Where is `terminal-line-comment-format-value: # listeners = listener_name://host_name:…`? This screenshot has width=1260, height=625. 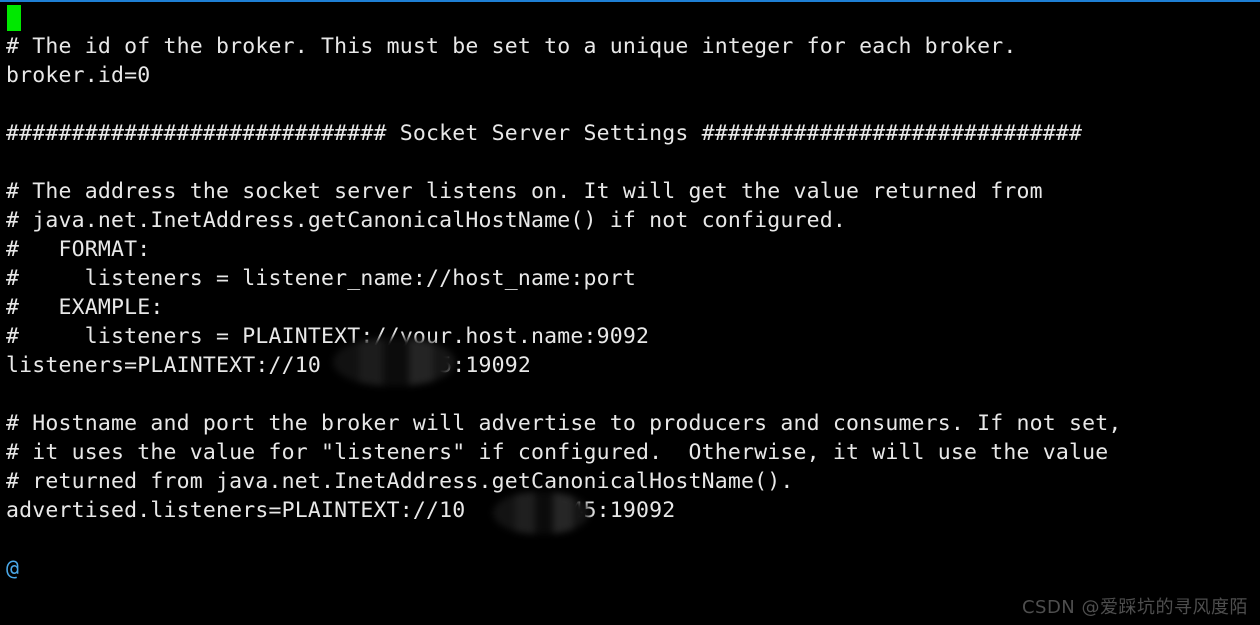
terminal-line-comment-format-value: # listeners = listener_name://host_name:… is located at coordinates (321, 278).